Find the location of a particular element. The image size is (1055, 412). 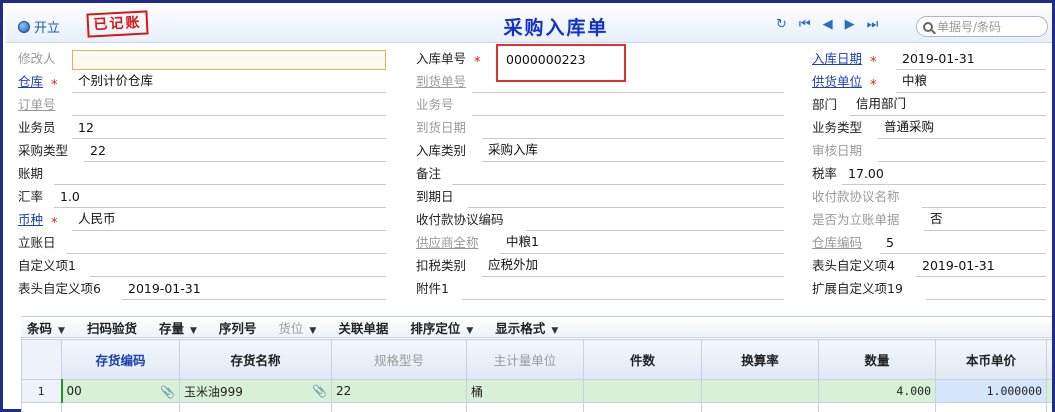

order-no-label: 订单号 is located at coordinates (37, 105).